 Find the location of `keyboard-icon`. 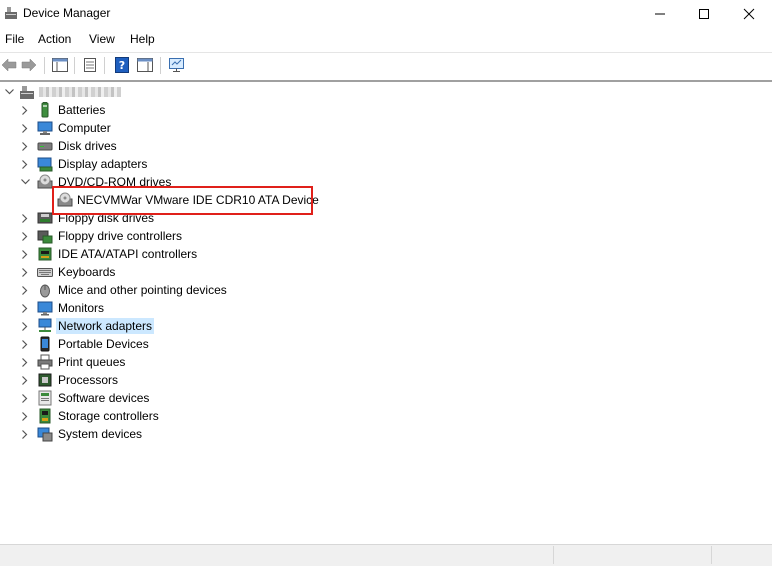

keyboard-icon is located at coordinates (45, 272).